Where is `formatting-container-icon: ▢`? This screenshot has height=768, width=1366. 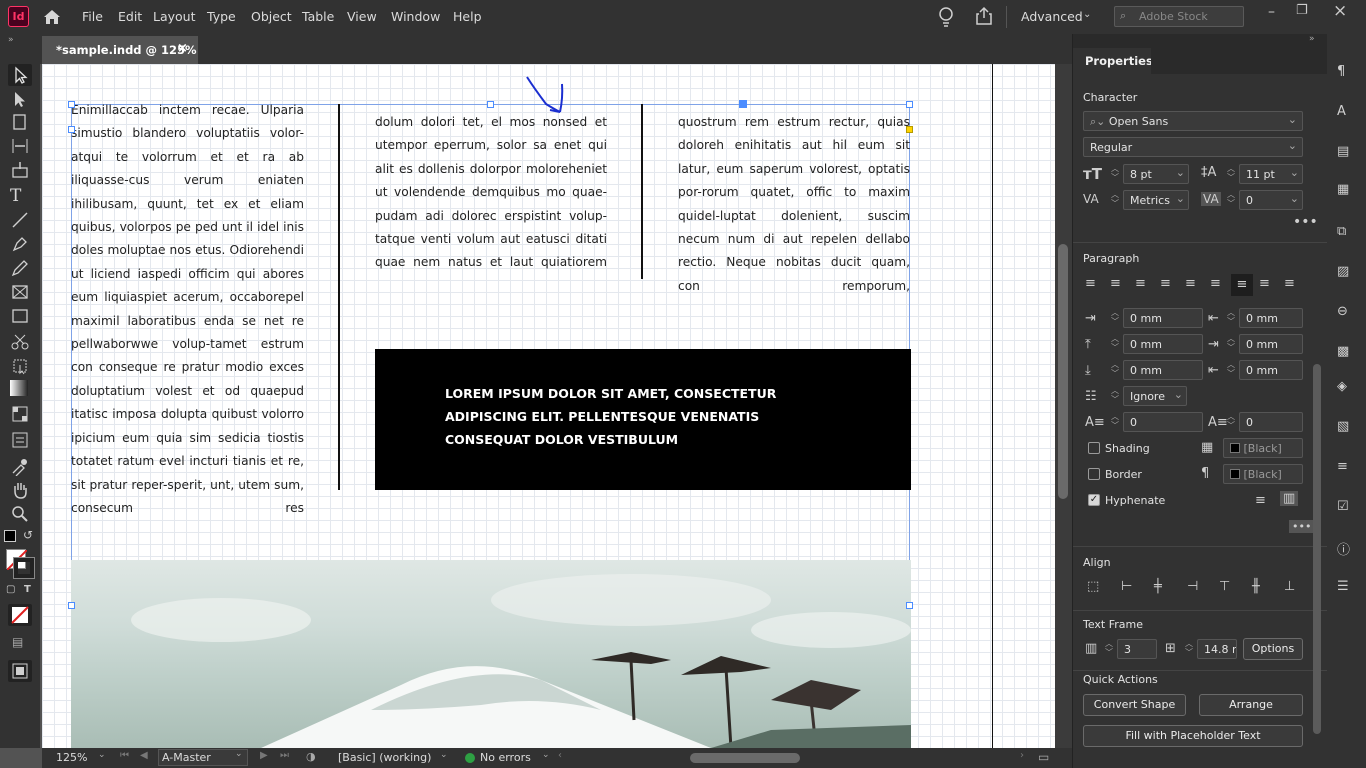 formatting-container-icon: ▢ is located at coordinates (10, 589).